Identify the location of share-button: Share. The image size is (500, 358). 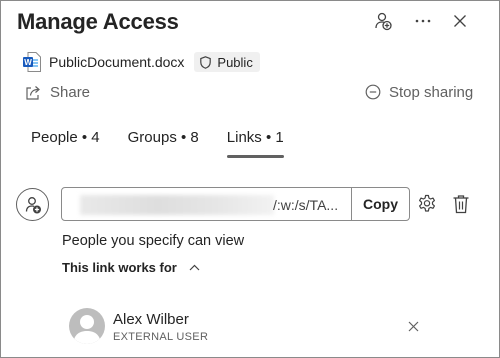
(57, 92).